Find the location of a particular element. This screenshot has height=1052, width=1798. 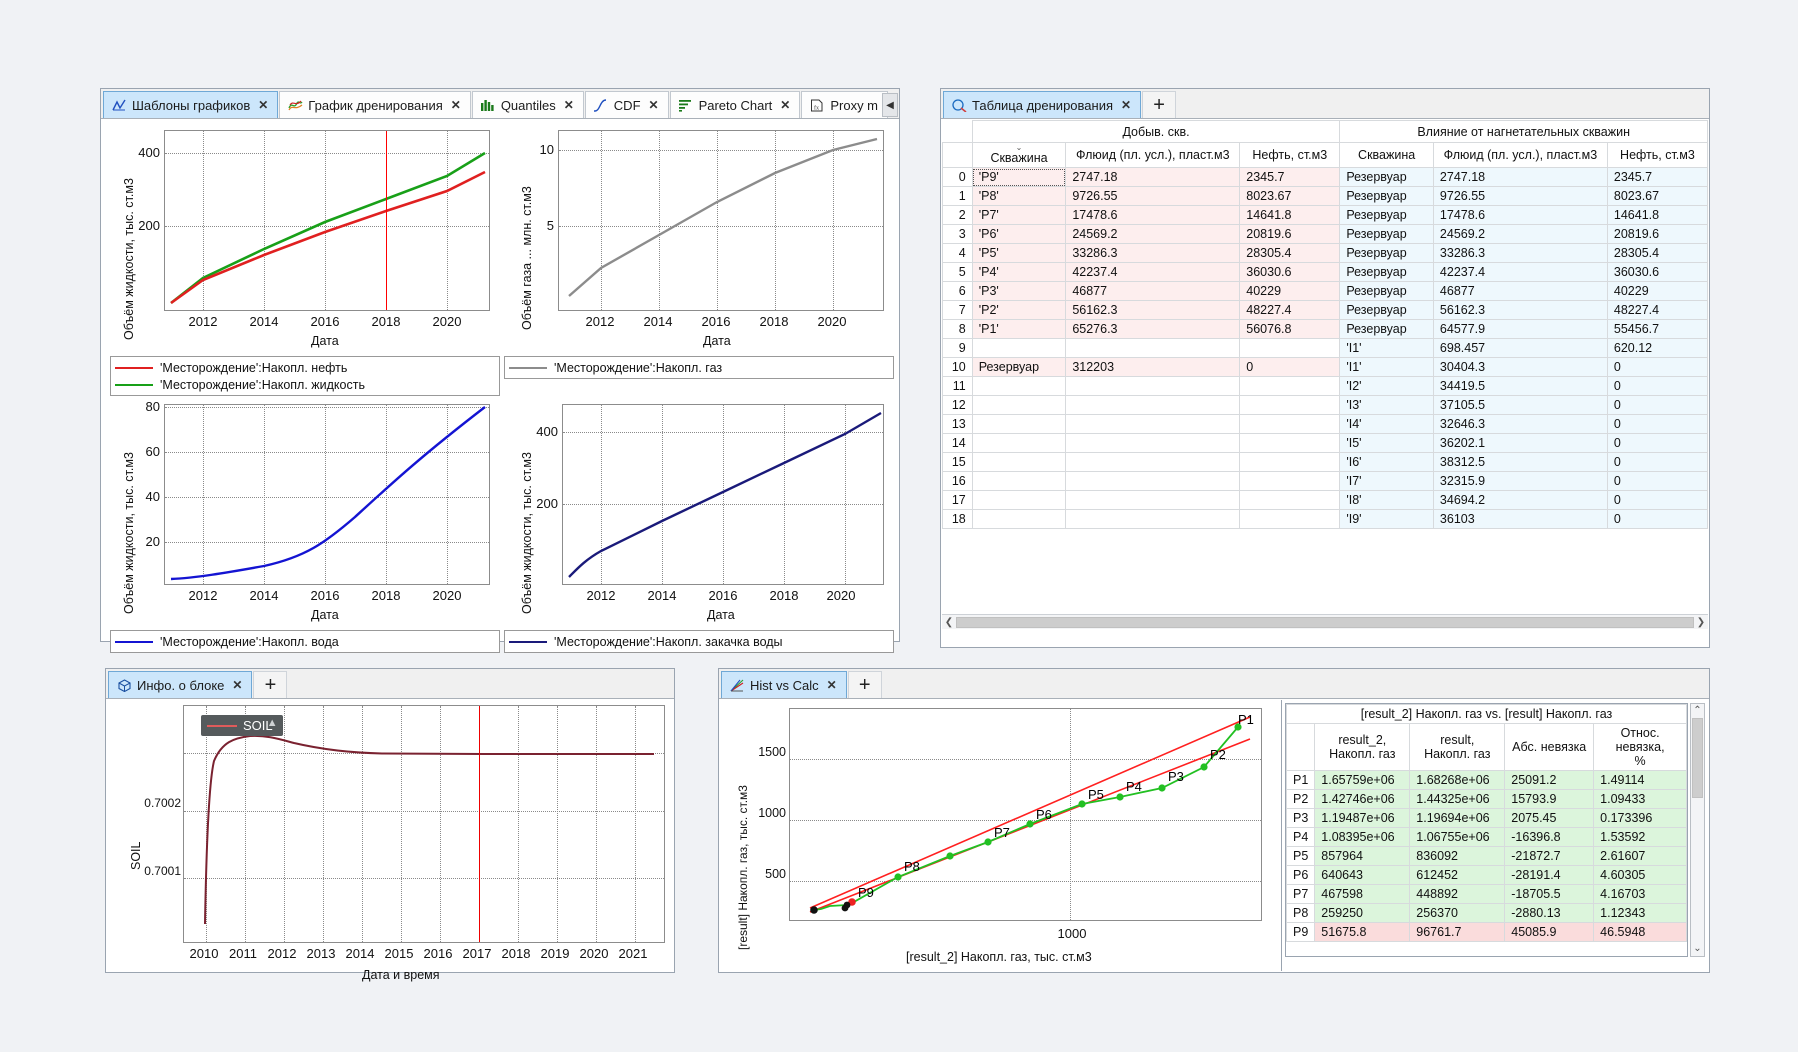

comparison-cell-rel: 4.60305 is located at coordinates (1640, 875).